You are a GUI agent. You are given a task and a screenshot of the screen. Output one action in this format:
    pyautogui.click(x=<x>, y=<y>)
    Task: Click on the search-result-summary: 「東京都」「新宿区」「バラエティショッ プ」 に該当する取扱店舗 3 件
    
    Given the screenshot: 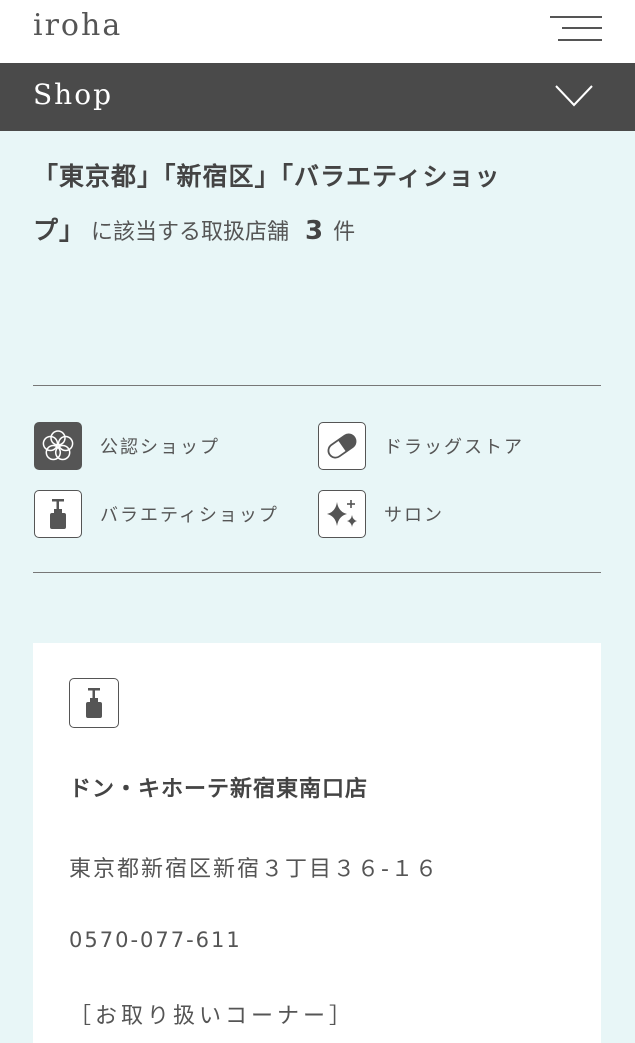 What is the action you would take?
    pyautogui.click(x=318, y=205)
    